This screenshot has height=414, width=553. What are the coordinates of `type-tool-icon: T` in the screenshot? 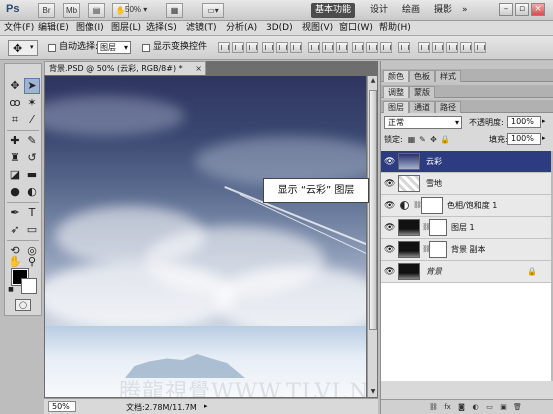 It's located at (32, 213).